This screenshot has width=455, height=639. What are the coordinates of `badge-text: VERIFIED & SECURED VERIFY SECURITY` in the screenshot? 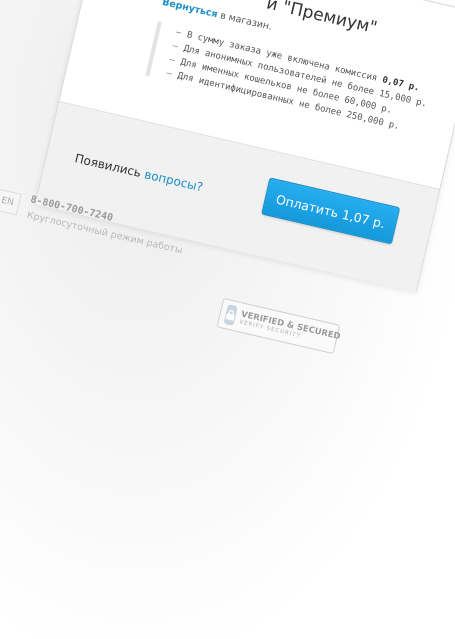 It's located at (290, 329).